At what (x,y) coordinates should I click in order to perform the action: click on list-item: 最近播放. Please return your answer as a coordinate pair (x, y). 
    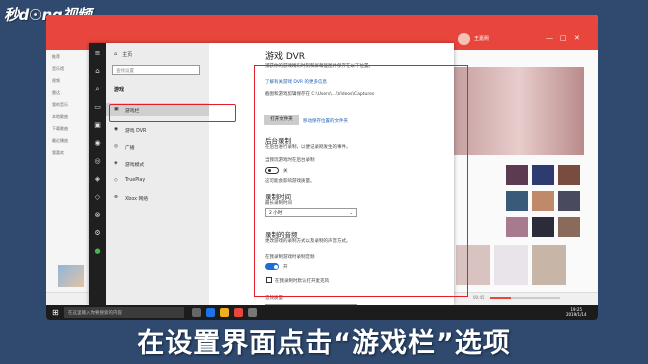
    Looking at the image, I should click on (67, 140).